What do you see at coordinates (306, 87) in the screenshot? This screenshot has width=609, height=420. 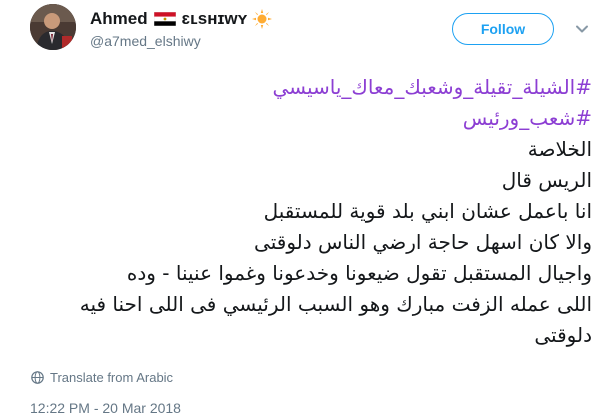 I see `hashtag-link: #الشيلة_تقيلة_وشعبك_معاك_ياسيسي` at bounding box center [306, 87].